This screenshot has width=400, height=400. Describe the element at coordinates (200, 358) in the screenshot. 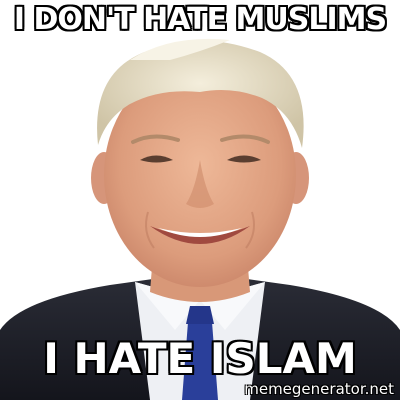

I see `bottom-caption: I HATE ISLAM` at that location.